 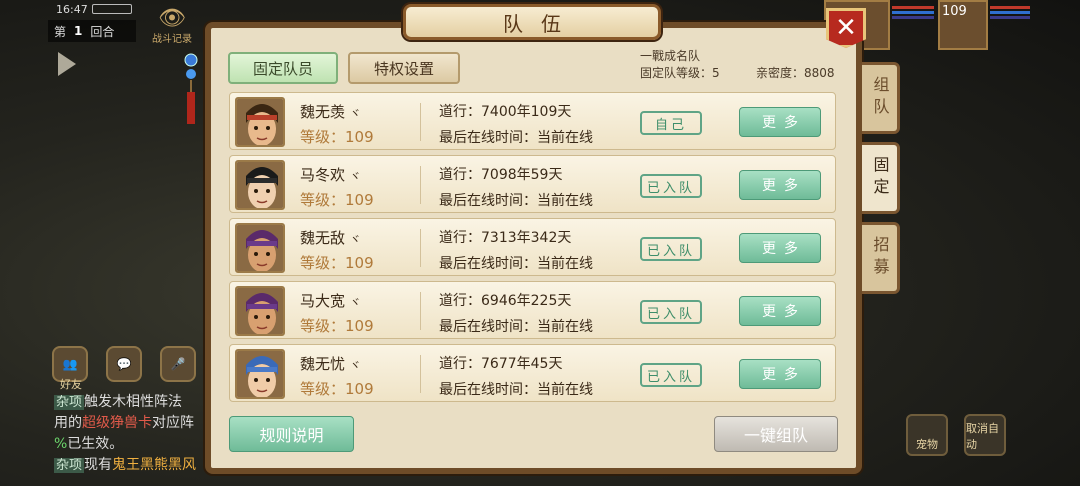 What do you see at coordinates (776, 434) in the screenshot?
I see `one-click-team-button: 一键组队` at bounding box center [776, 434].